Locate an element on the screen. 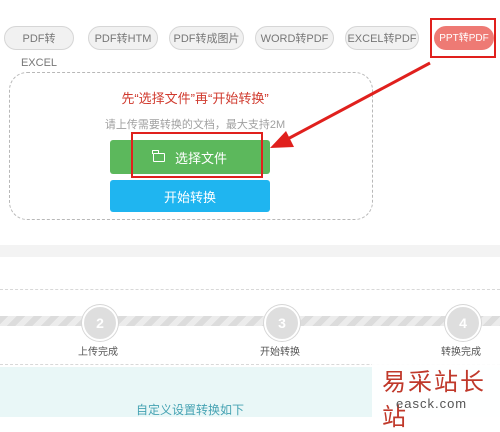 The width and height of the screenshot is (500, 432). step-label-start-convert: 开始转换 is located at coordinates (280, 352).